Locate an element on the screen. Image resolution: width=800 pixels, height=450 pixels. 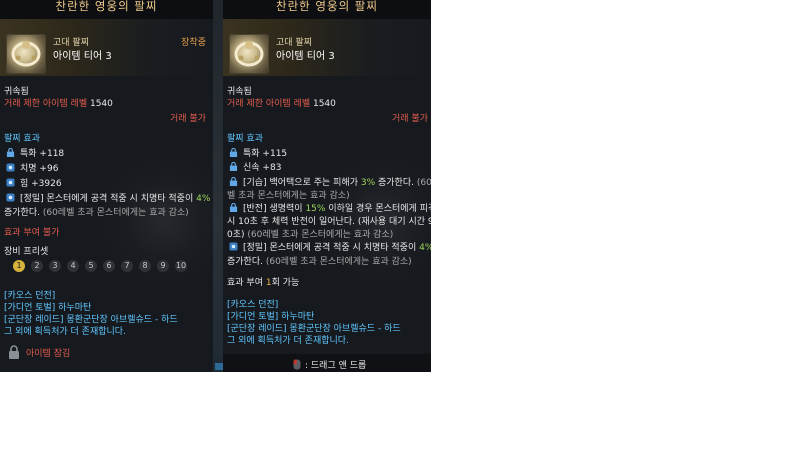
stat-row: 특화 +118 is located at coordinates (35, 152).